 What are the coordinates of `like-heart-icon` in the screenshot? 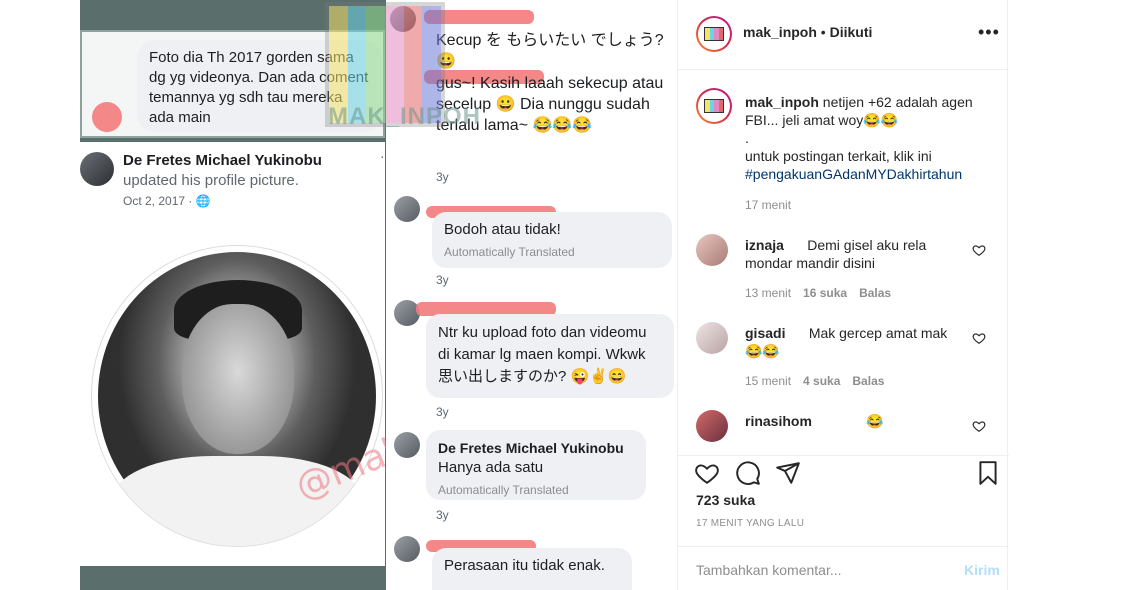 It's located at (707, 473).